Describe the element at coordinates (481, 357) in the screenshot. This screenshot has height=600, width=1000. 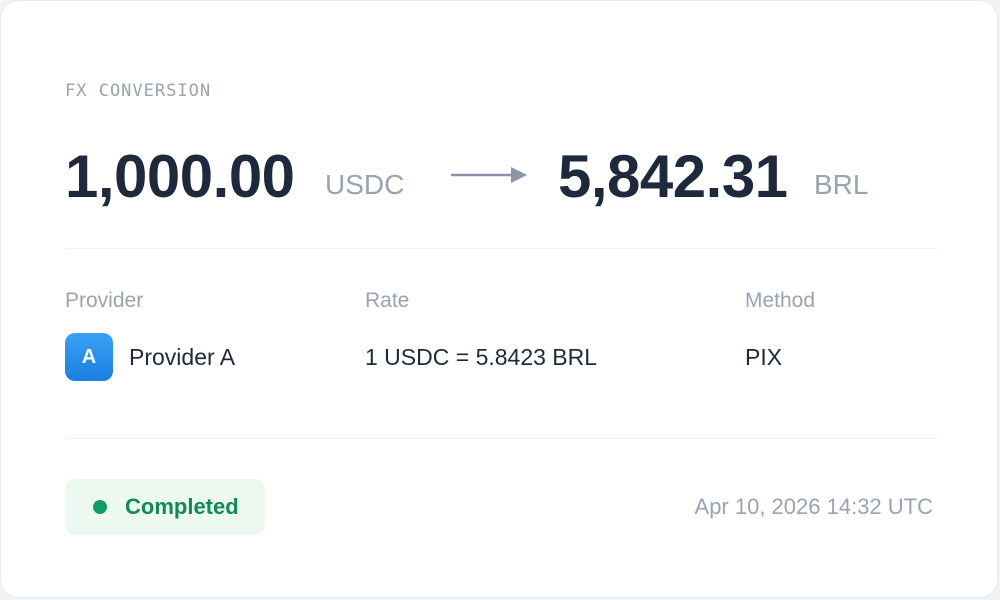
I see `rate-value: 1 USDC = 5.8423 BRL` at that location.